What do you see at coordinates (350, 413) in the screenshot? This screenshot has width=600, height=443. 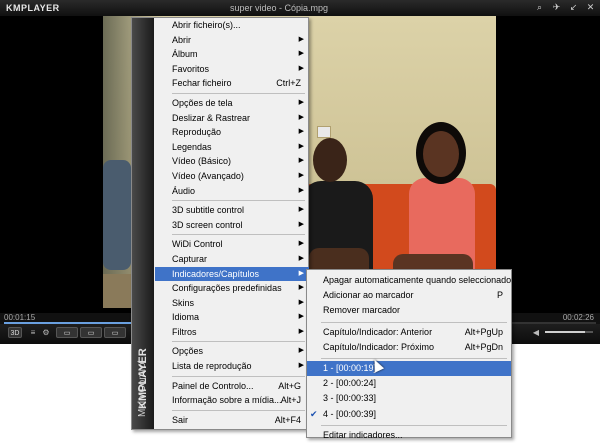 I see `submenu-item-label: 4 - [00:00:39]` at bounding box center [350, 413].